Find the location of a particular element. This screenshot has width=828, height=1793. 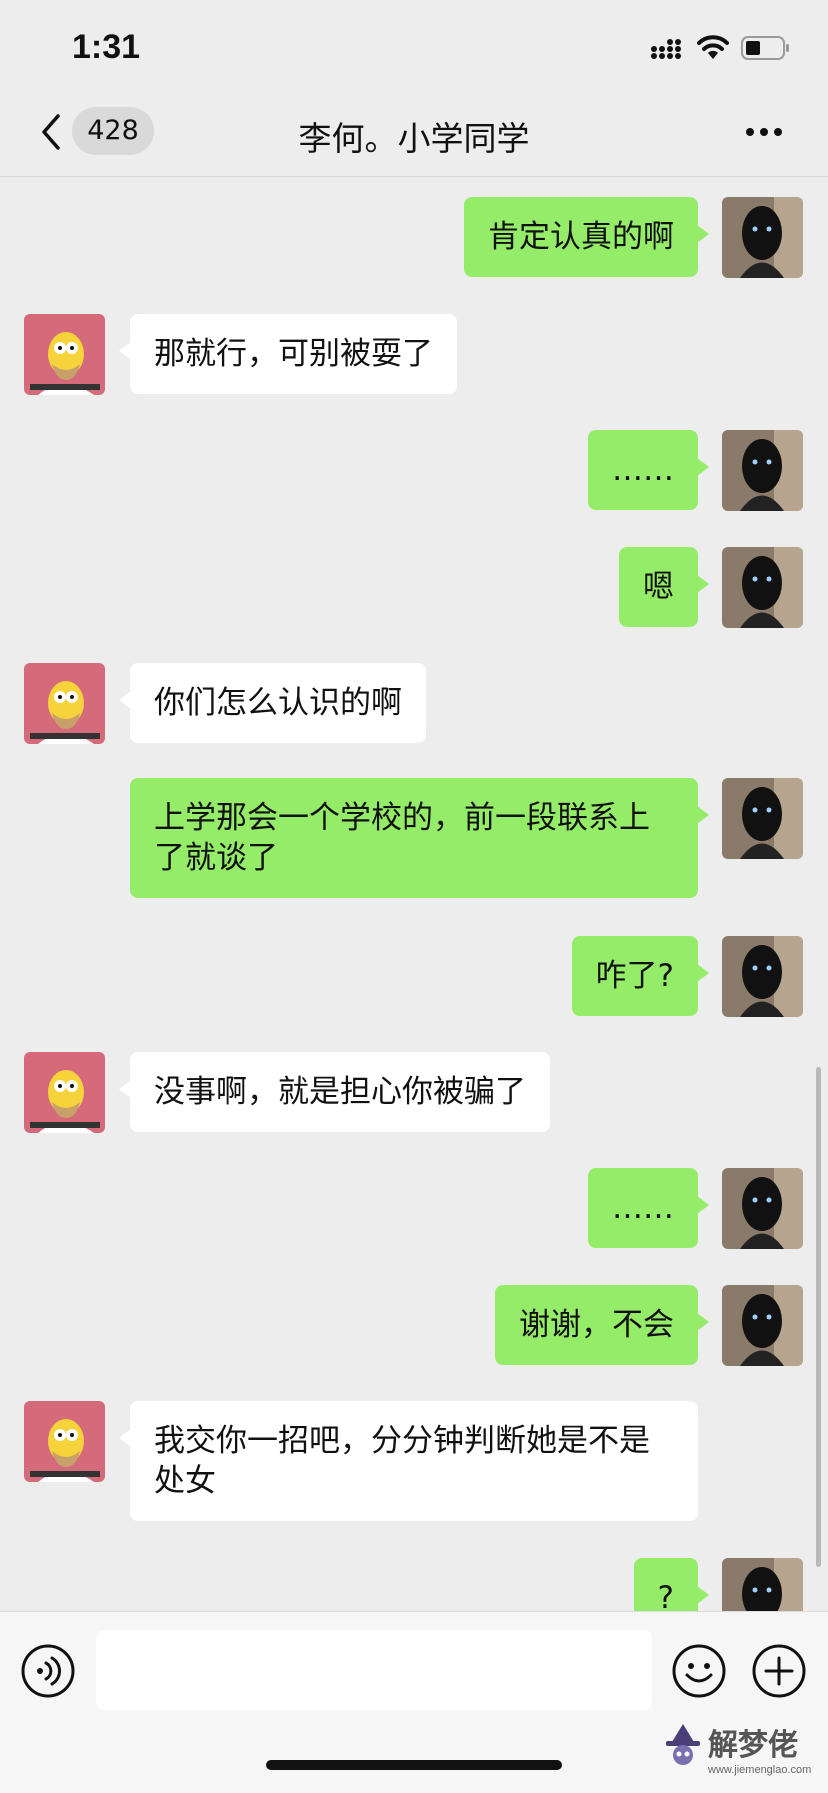

message-input is located at coordinates (374, 1670).